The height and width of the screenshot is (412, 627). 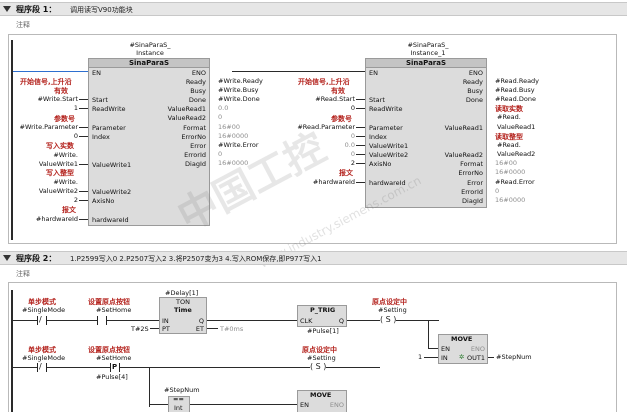 What do you see at coordinates (109, 128) in the screenshot?
I see `pin-parameter: Parameter` at bounding box center [109, 128].